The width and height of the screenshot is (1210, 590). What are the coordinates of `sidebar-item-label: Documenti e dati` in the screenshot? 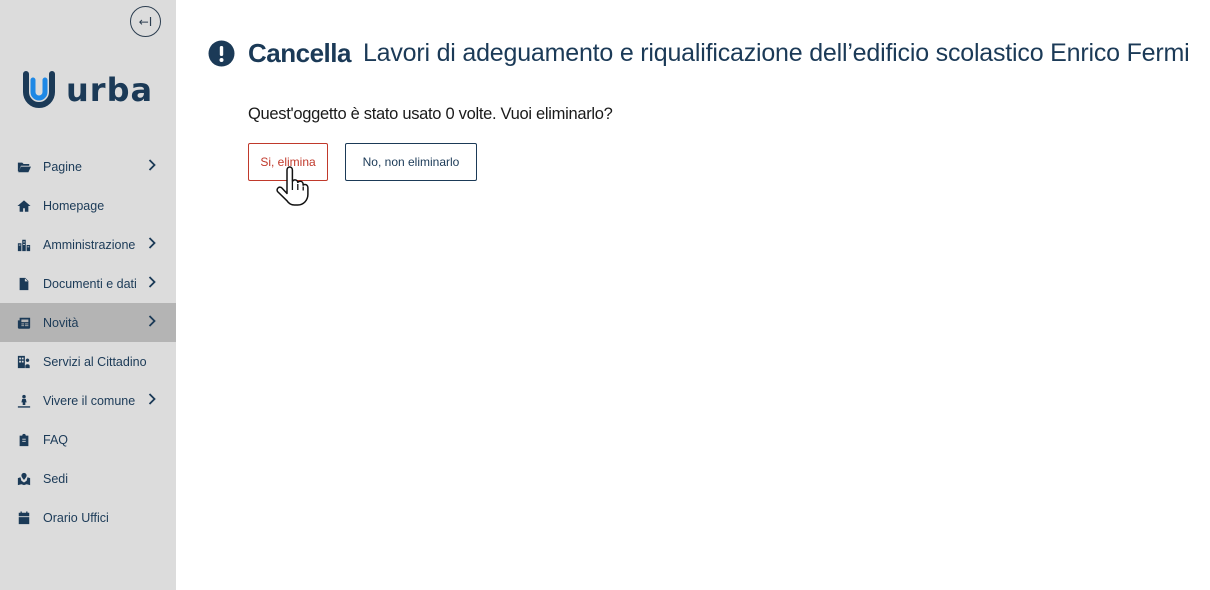 It's located at (90, 283).